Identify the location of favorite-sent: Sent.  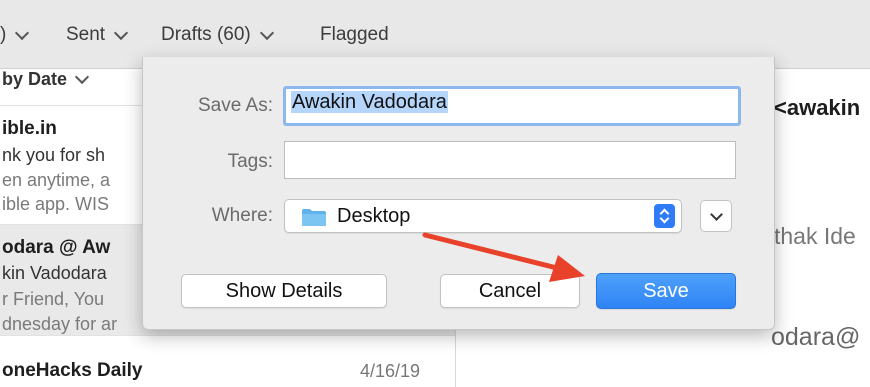
(97, 35).